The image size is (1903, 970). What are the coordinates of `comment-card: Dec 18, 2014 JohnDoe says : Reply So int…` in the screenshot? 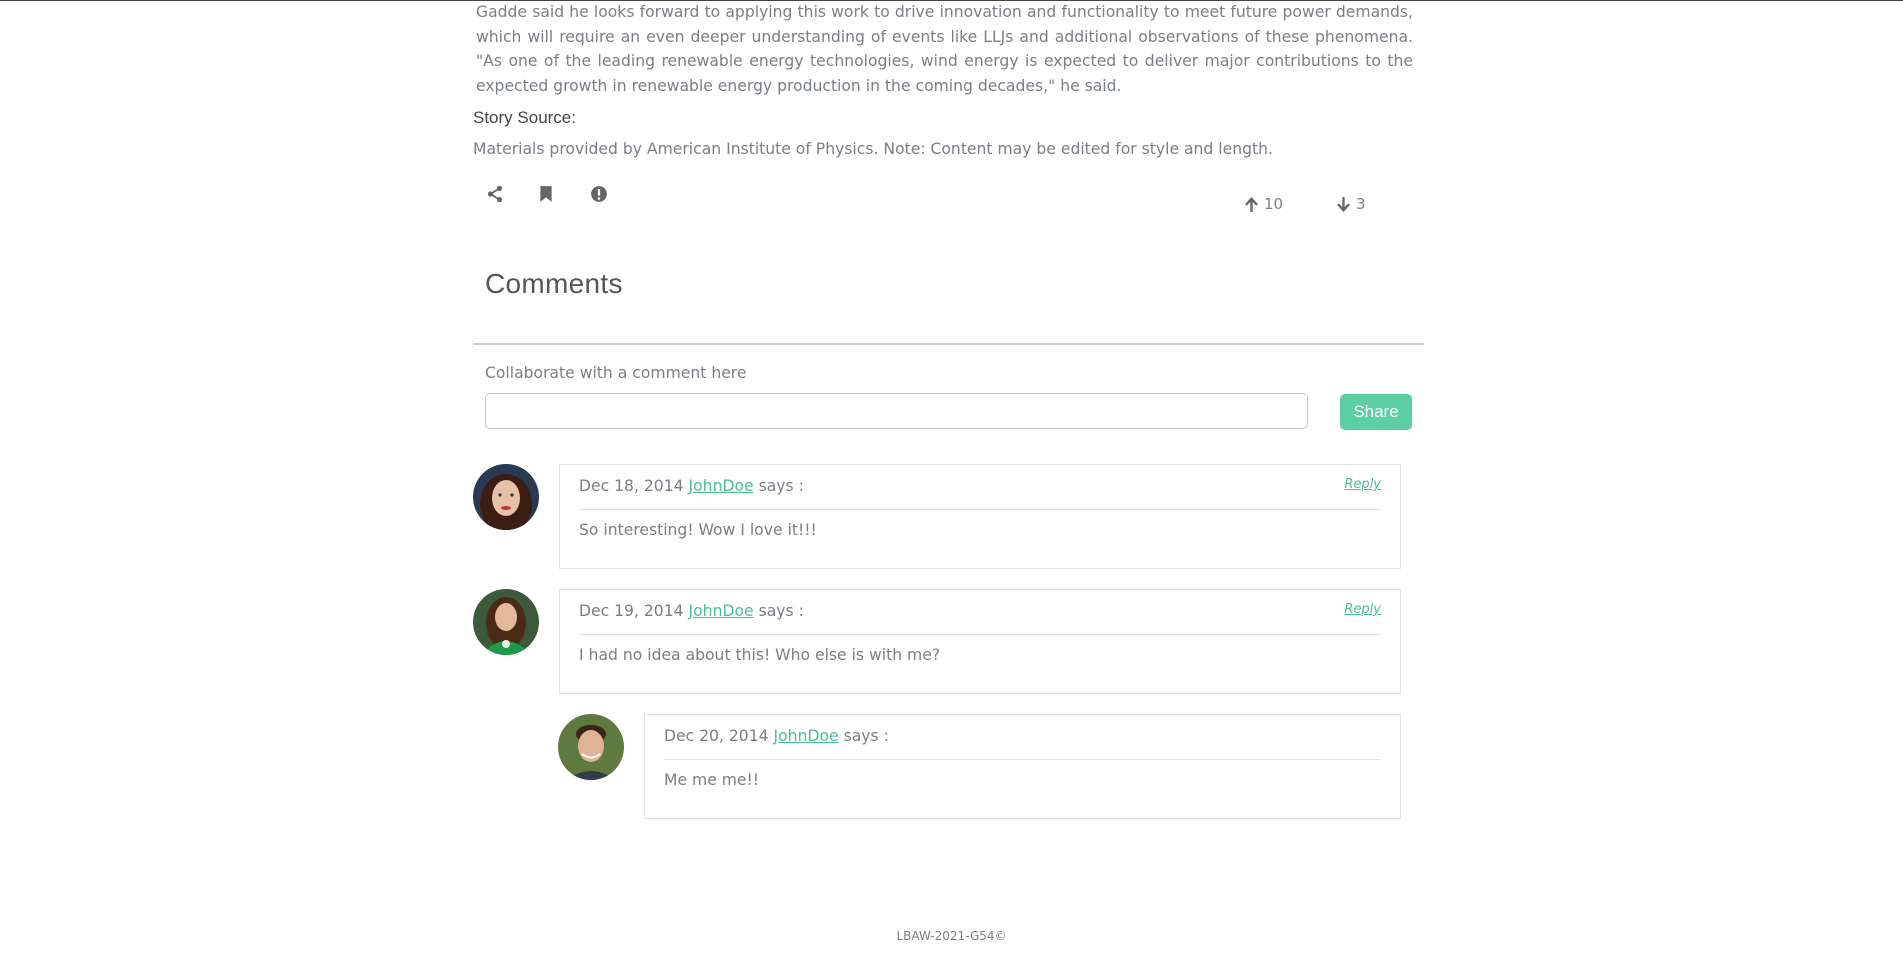 It's located at (980, 516).